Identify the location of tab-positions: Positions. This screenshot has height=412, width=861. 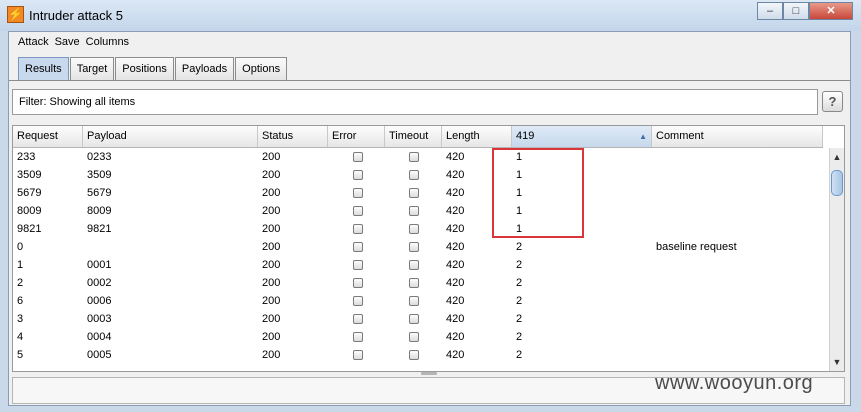
(144, 69).